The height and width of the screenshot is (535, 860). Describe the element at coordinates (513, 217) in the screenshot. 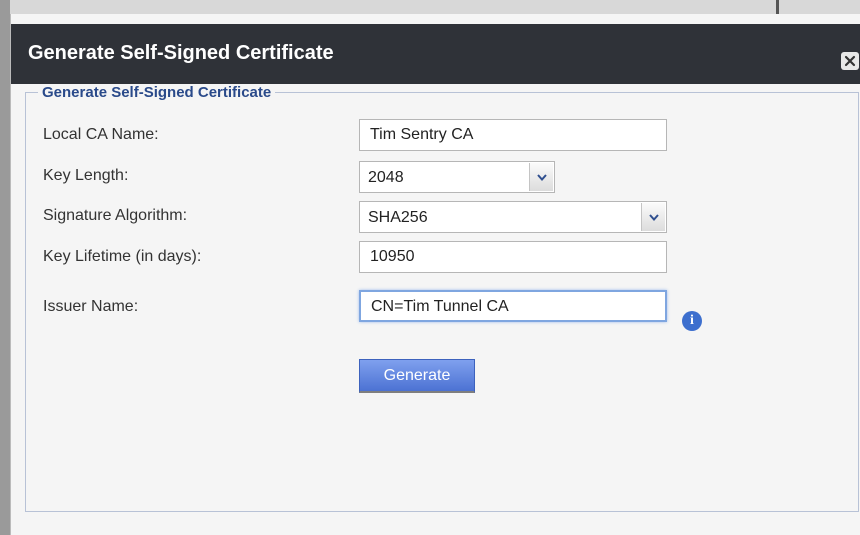

I see `signature-algorithm-select: SHA256` at that location.